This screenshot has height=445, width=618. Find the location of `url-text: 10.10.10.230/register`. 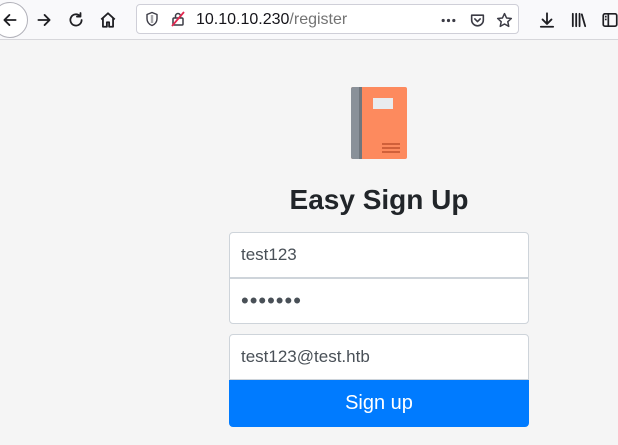

url-text: 10.10.10.230/register is located at coordinates (271, 19).